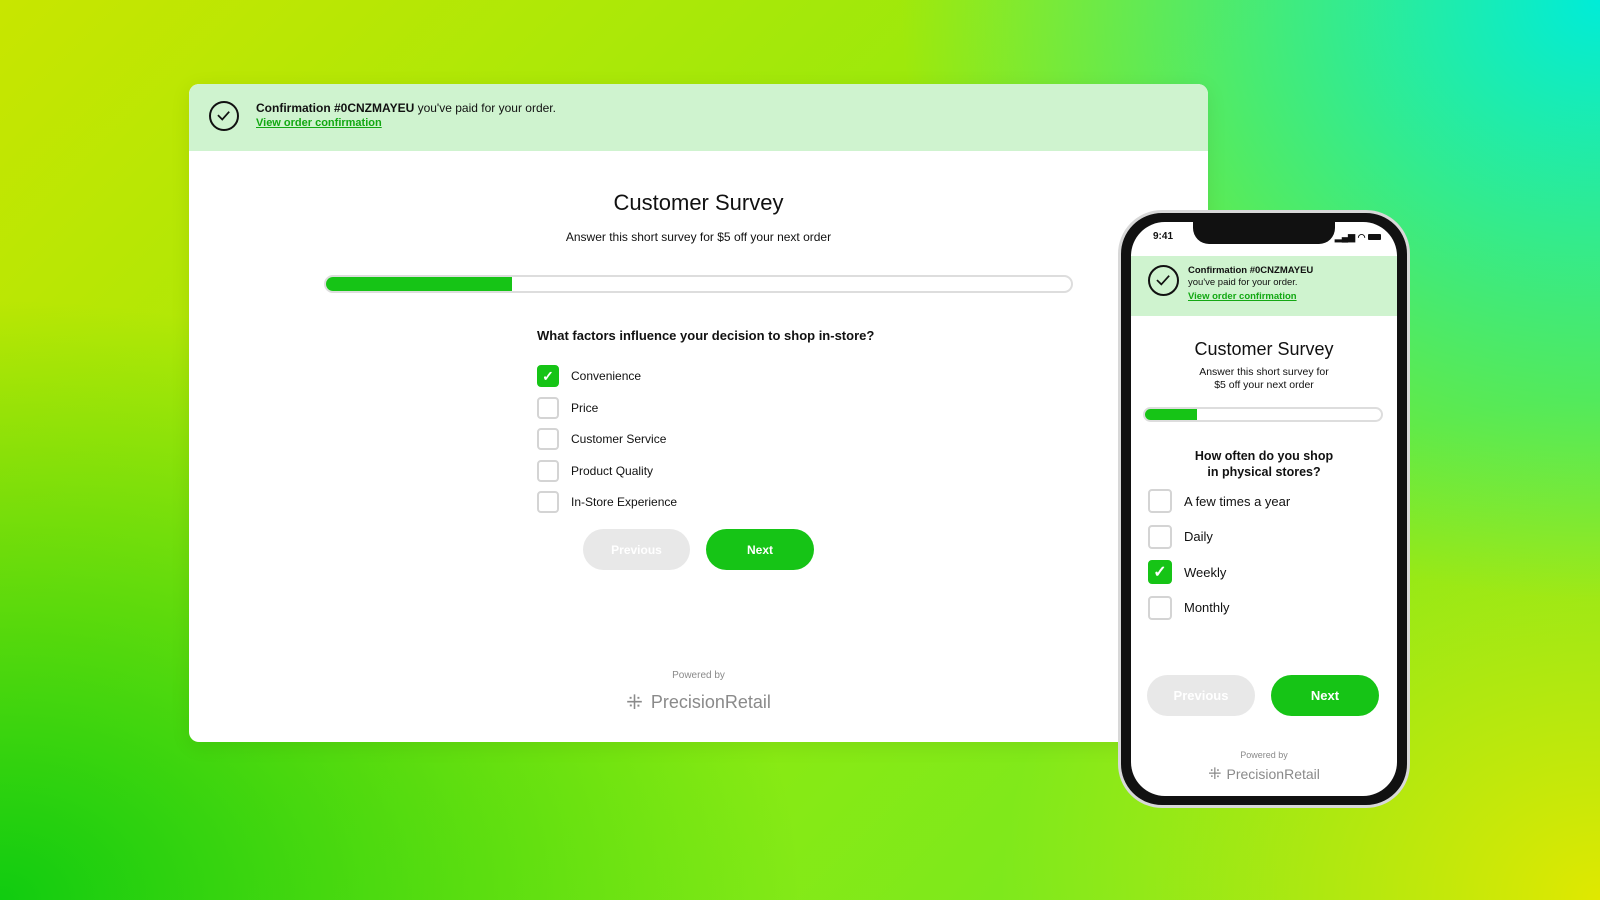 The width and height of the screenshot is (1600, 900). I want to click on option-in-store-experience: In-Store Experience, so click(607, 502).